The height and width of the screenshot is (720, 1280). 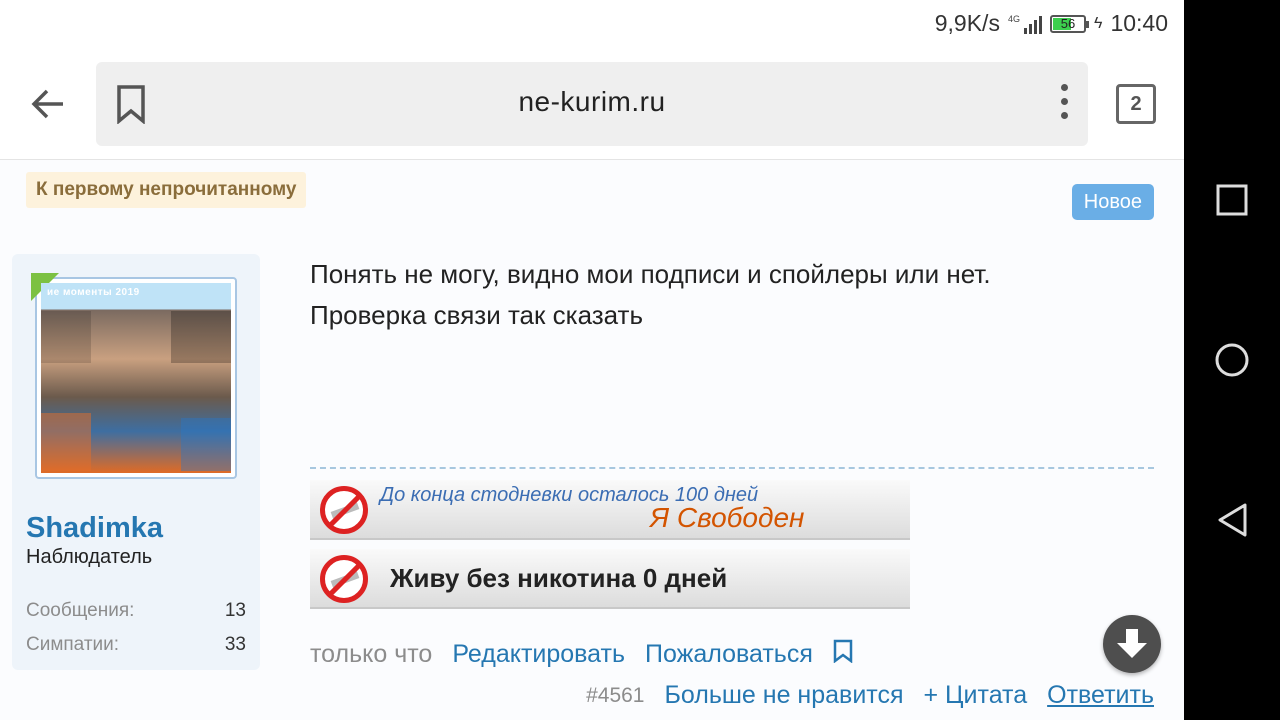 I want to click on stat-label: Сообщения:, so click(x=80, y=610).